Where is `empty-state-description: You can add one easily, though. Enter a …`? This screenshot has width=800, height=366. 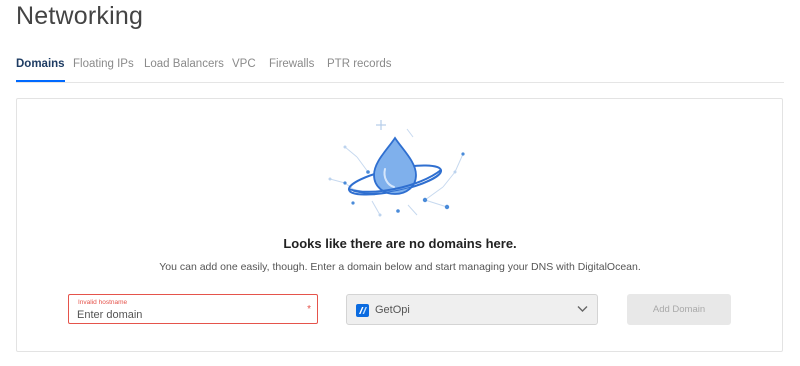 empty-state-description: You can add one easily, though. Enter a … is located at coordinates (400, 267).